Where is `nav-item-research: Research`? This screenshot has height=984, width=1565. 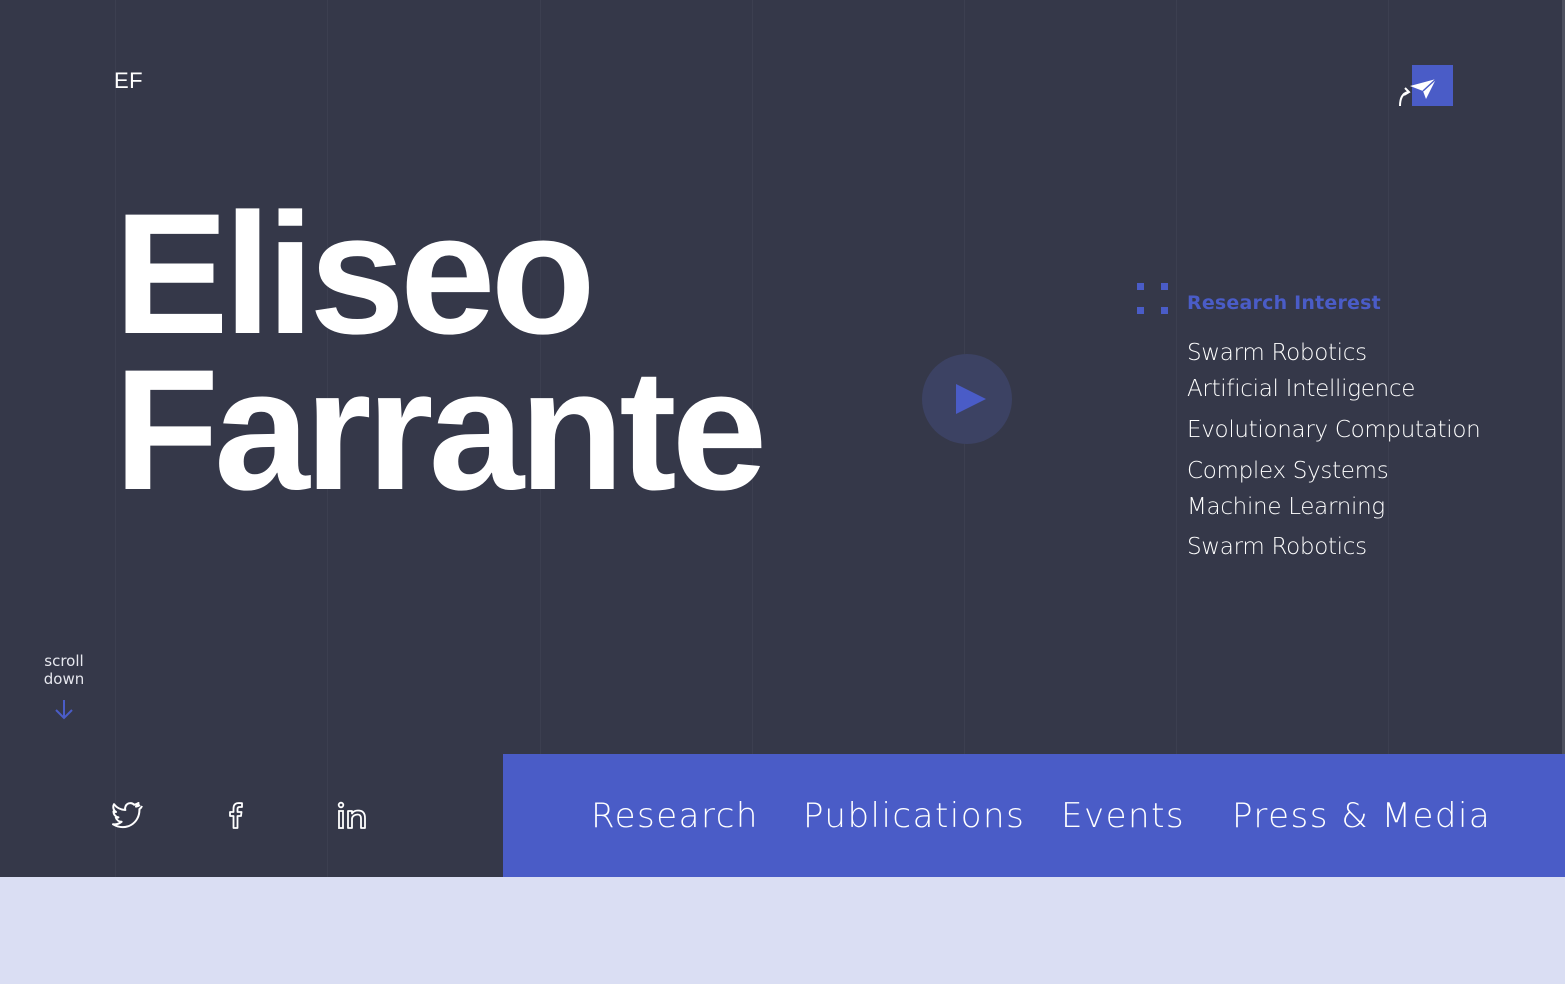 nav-item-research: Research is located at coordinates (675, 816).